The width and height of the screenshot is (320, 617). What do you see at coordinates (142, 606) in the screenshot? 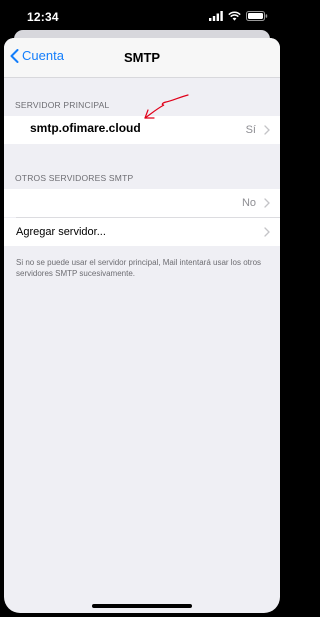
I see `home-indicator` at bounding box center [142, 606].